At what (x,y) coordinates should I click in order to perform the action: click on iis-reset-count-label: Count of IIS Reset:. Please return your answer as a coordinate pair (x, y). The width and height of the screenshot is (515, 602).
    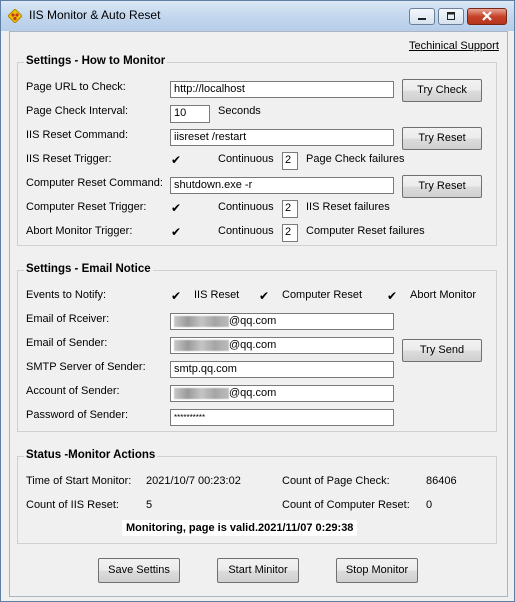
    Looking at the image, I should click on (72, 505).